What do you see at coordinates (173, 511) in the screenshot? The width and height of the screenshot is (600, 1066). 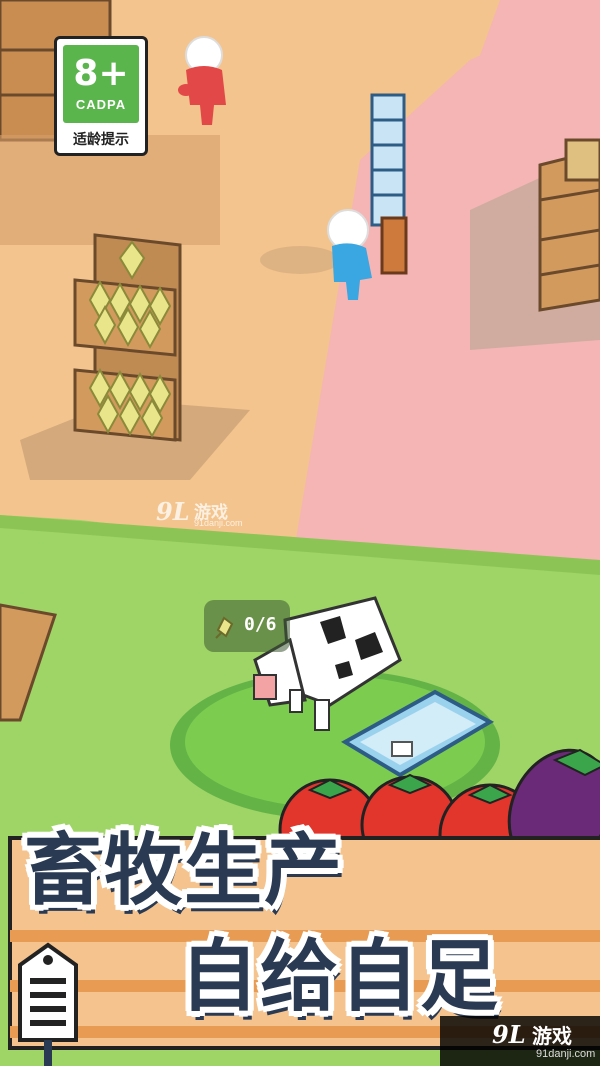 I see `watermark-logo: 9L` at bounding box center [173, 511].